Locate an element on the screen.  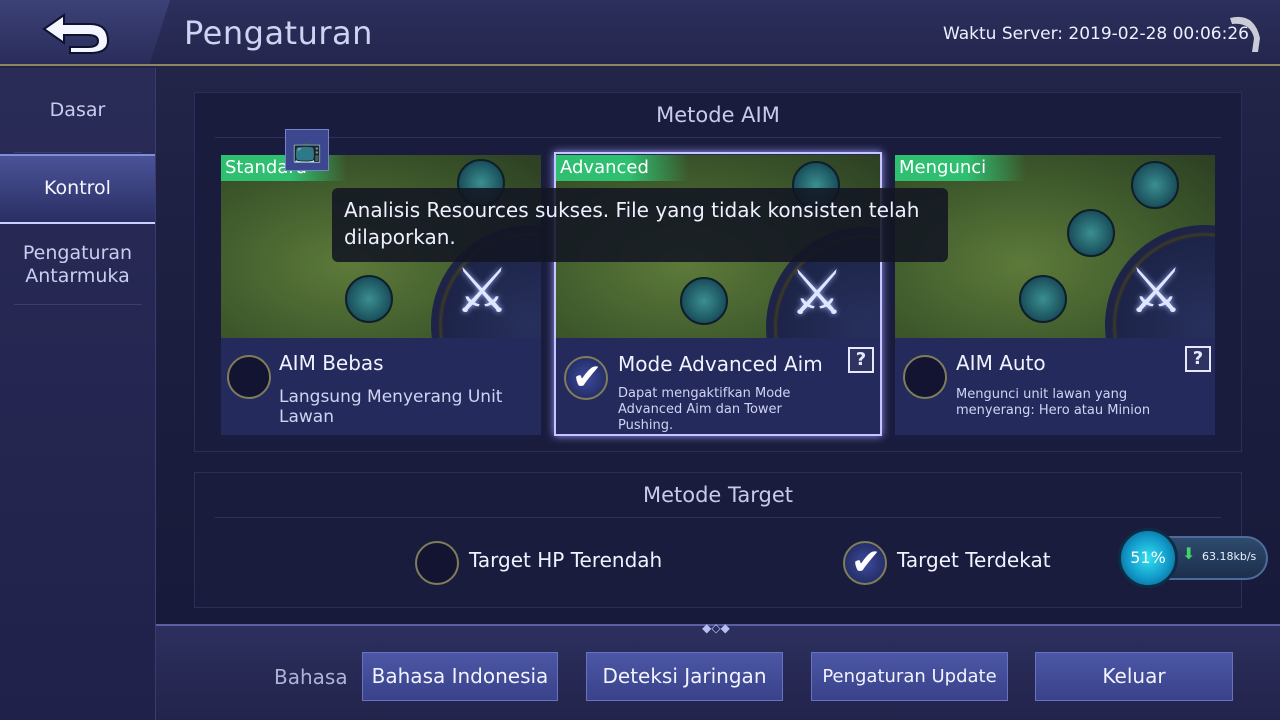
aim-label-advanced: Mode Advanced Aim is located at coordinates (720, 364).